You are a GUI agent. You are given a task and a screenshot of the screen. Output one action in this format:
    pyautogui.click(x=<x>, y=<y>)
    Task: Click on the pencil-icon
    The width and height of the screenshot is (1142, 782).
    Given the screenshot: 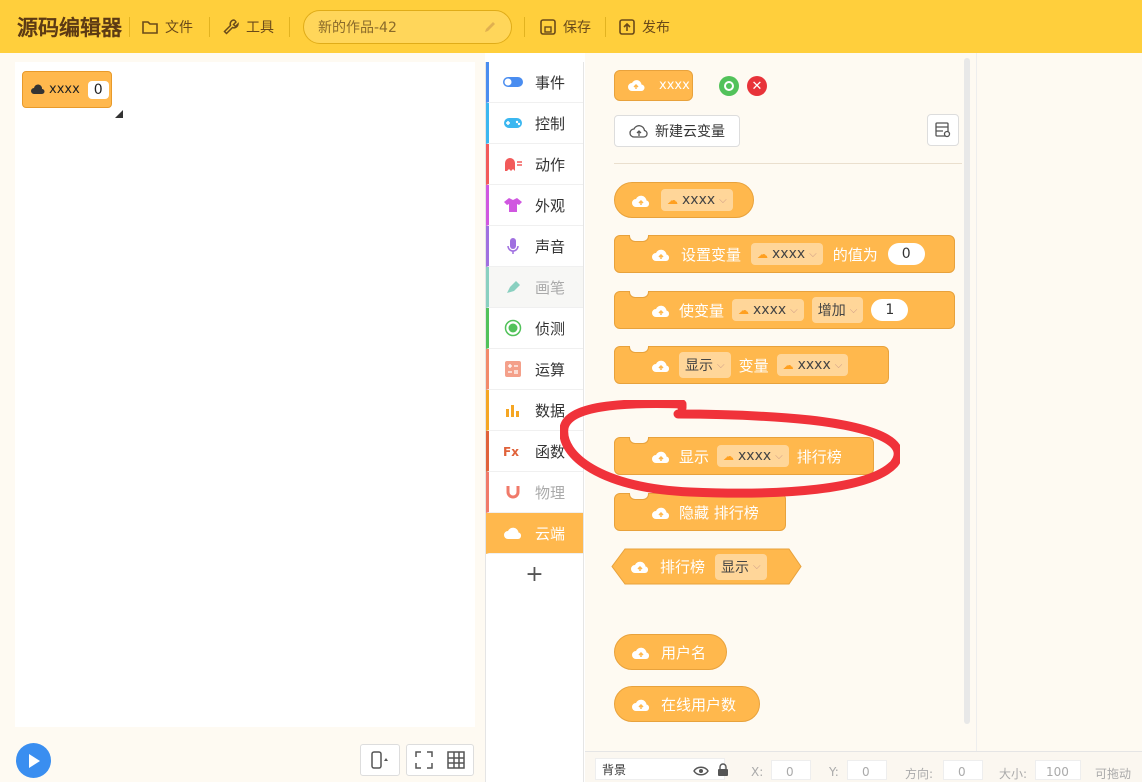 What is the action you would take?
    pyautogui.click(x=490, y=27)
    